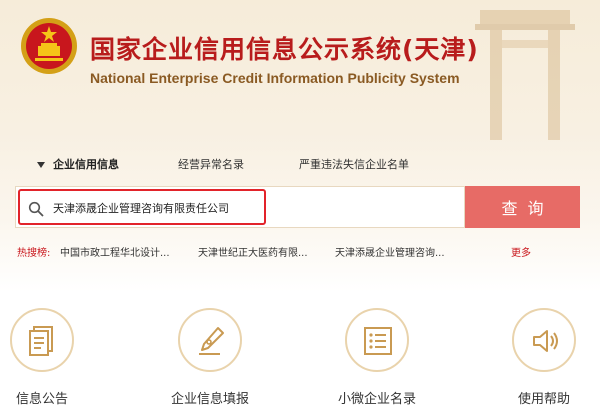 The height and width of the screenshot is (408, 600). Describe the element at coordinates (41, 341) in the screenshot. I see `document-icon` at that location.